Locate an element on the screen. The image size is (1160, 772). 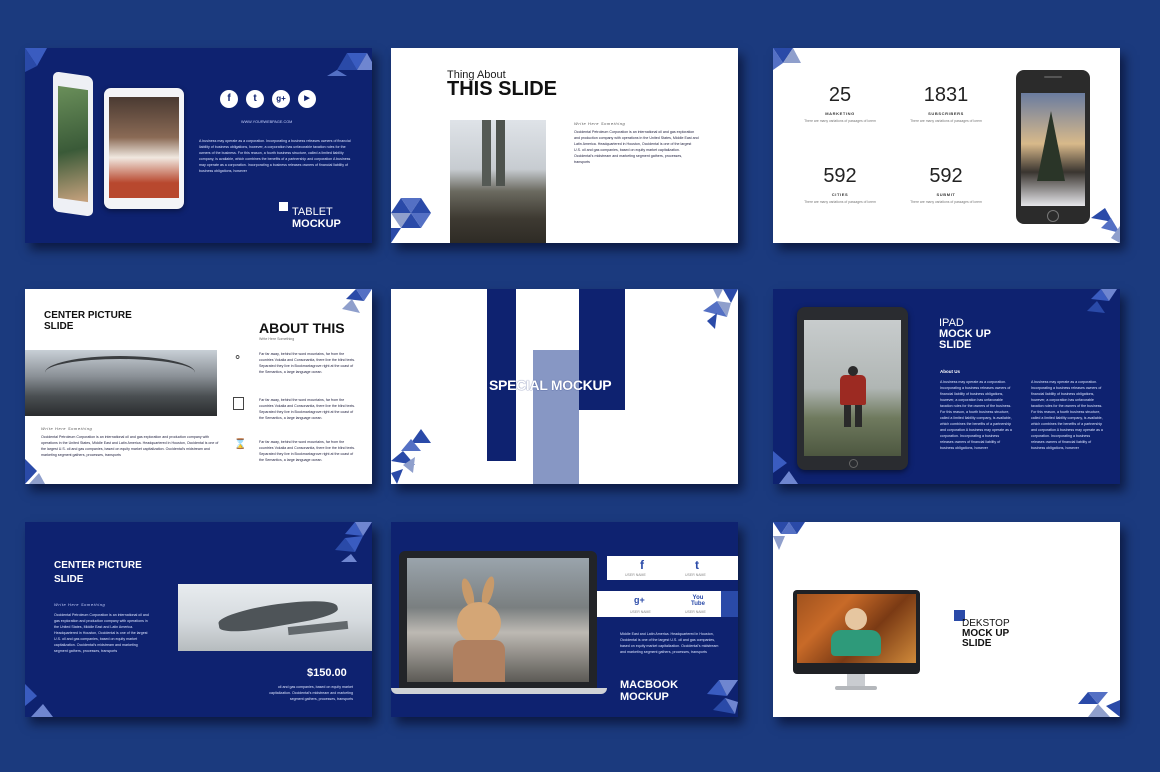
slide9-title-3: SLIDE is located at coordinates (977, 643).